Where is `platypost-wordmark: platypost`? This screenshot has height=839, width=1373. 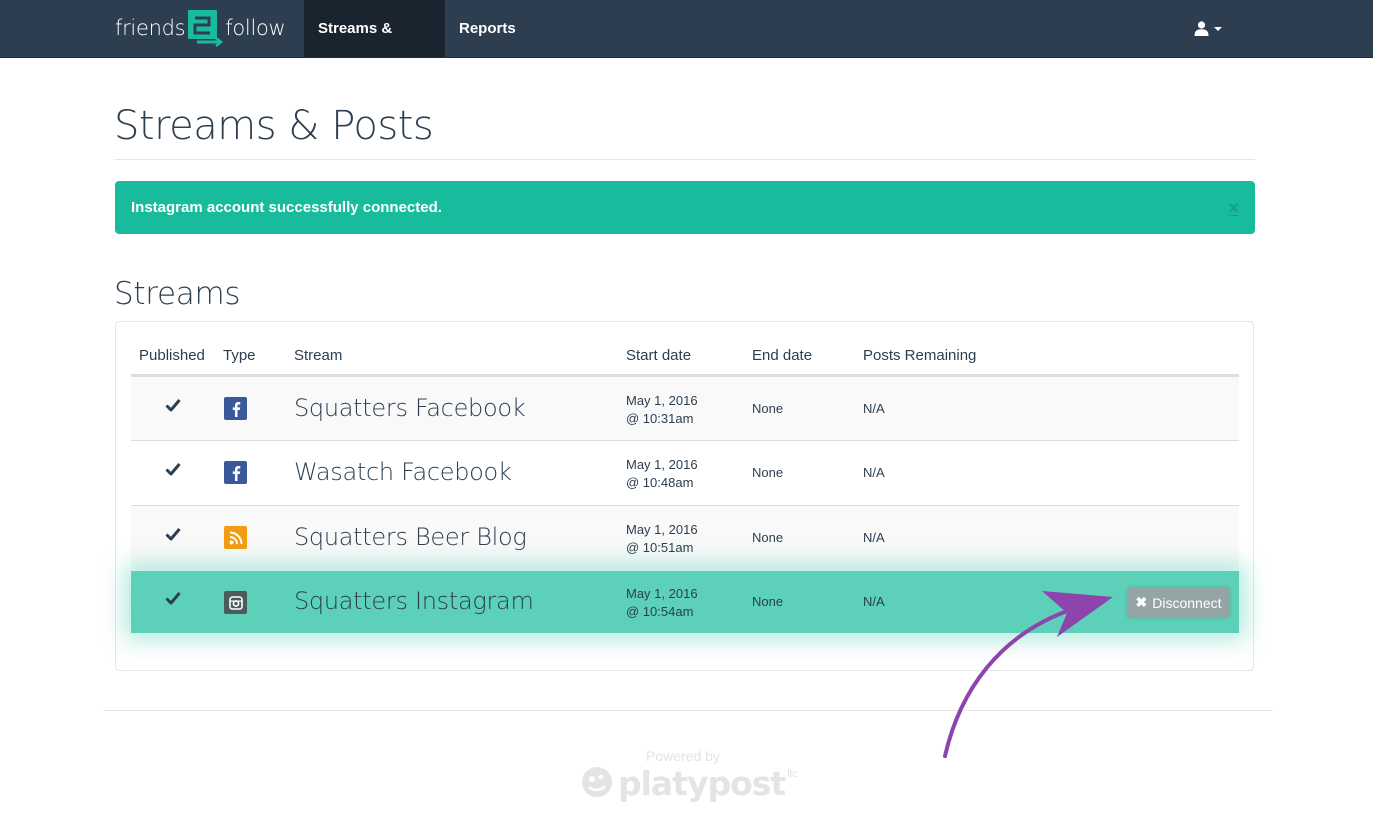 platypost-wordmark: platypost is located at coordinates (702, 783).